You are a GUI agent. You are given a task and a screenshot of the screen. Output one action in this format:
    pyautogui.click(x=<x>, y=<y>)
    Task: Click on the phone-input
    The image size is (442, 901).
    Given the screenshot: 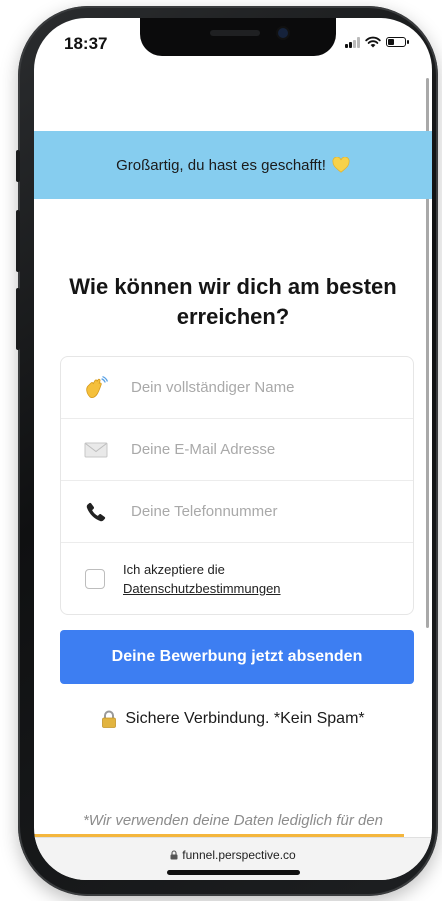 What is the action you would take?
    pyautogui.click(x=256, y=511)
    